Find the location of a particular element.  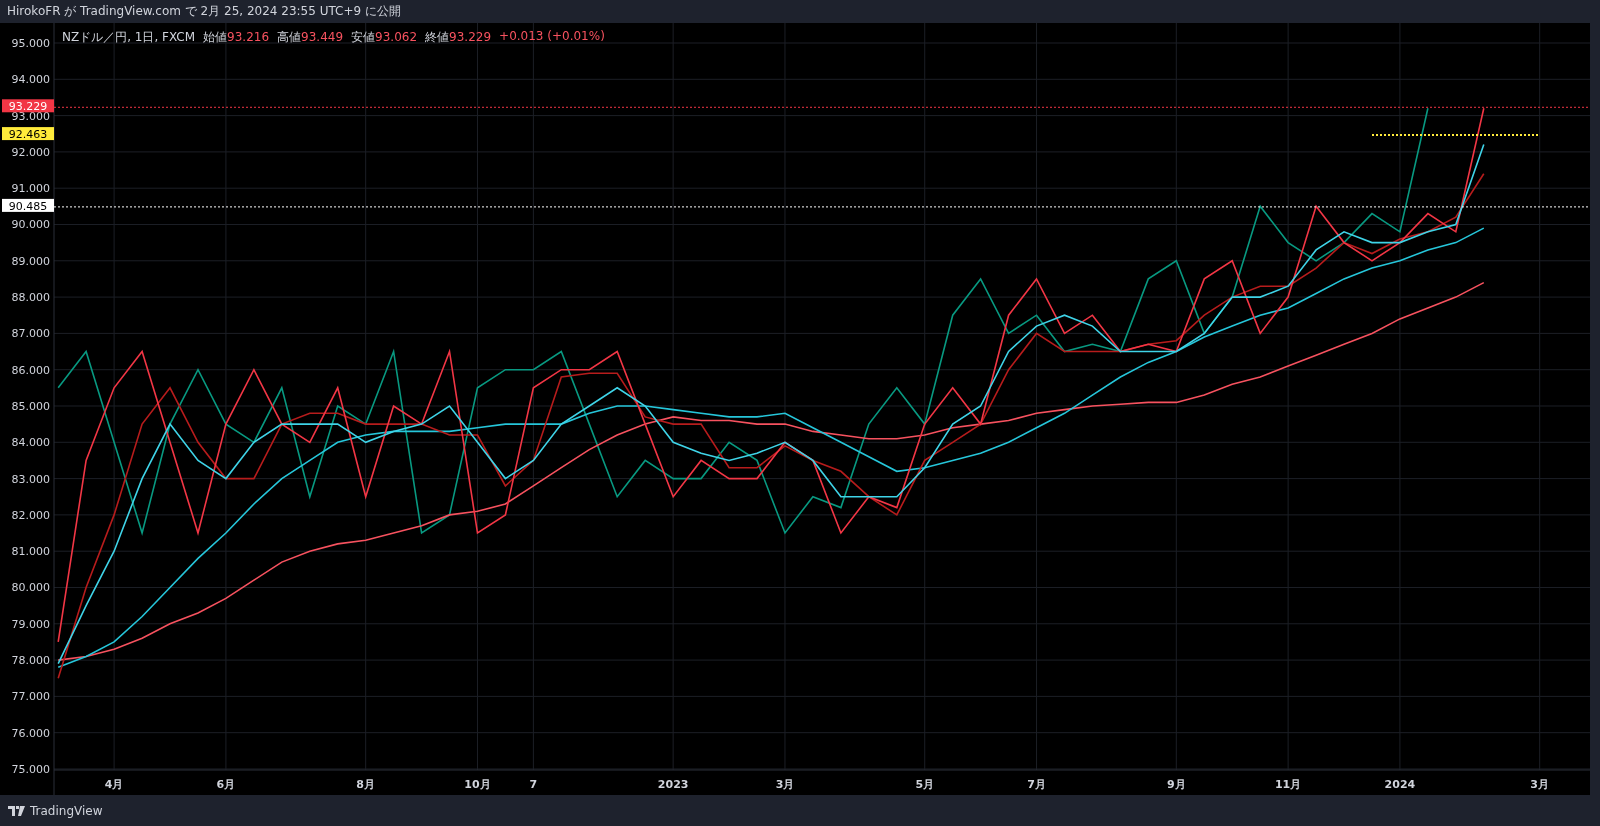

axis-label: 6月 is located at coordinates (226, 784).